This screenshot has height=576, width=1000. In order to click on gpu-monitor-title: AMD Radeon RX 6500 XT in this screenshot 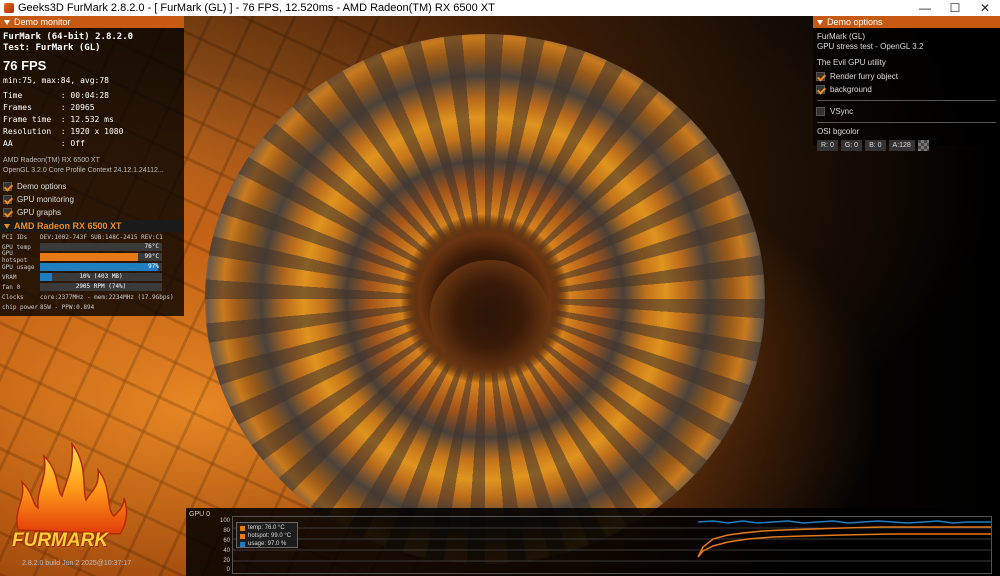, I will do `click(68, 226)`.